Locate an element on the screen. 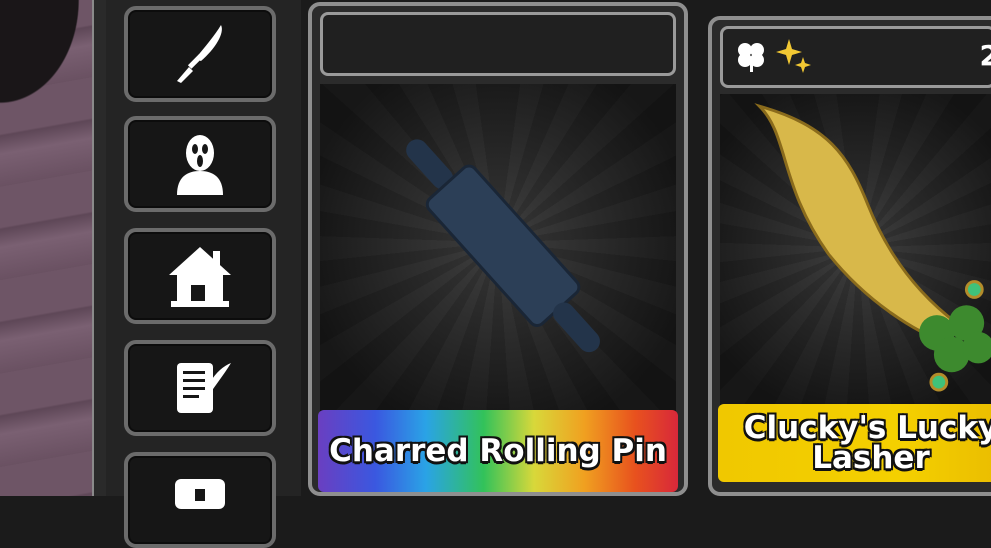 The height and width of the screenshot is (548, 991). chest-category-button is located at coordinates (200, 500).